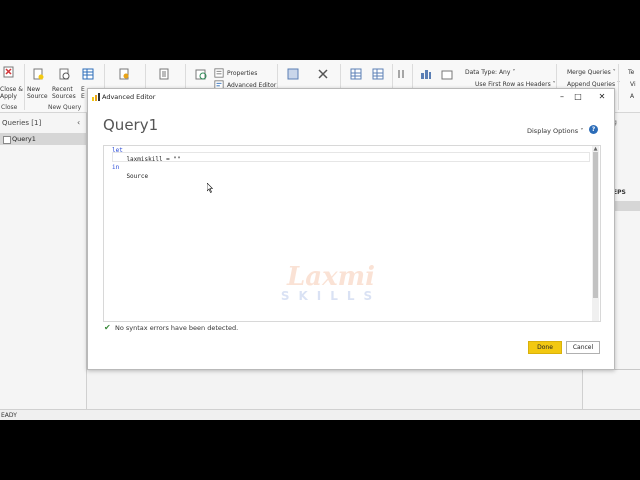 The height and width of the screenshot is (480, 640). Describe the element at coordinates (108, 233) in the screenshot. I see `editor-gutter` at that location.